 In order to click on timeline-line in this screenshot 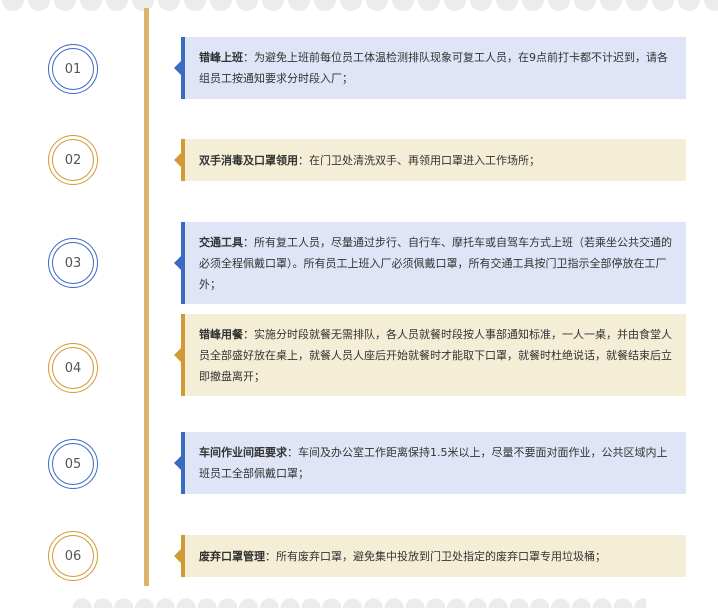, I will do `click(146, 297)`.